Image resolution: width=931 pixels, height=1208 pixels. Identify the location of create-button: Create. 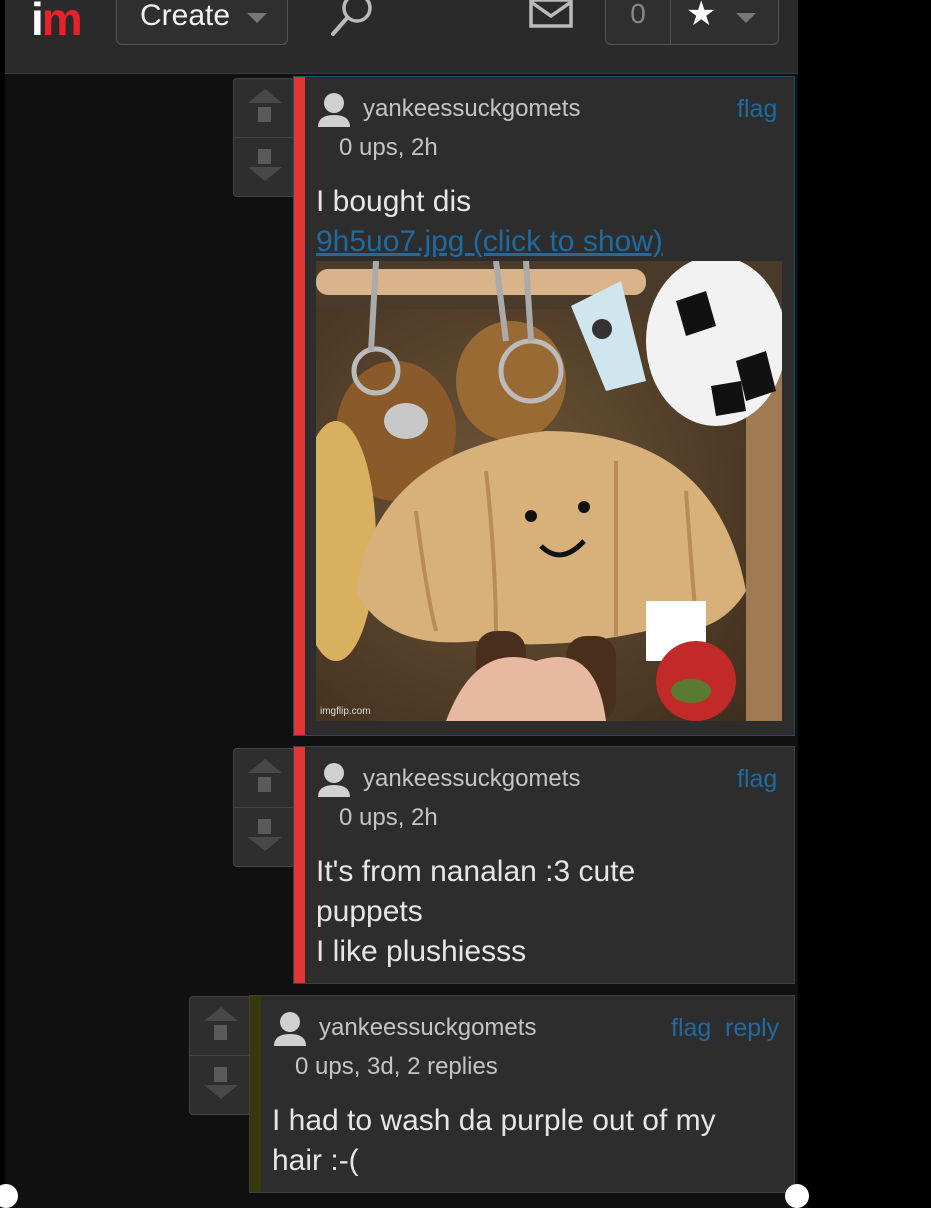
(202, 22).